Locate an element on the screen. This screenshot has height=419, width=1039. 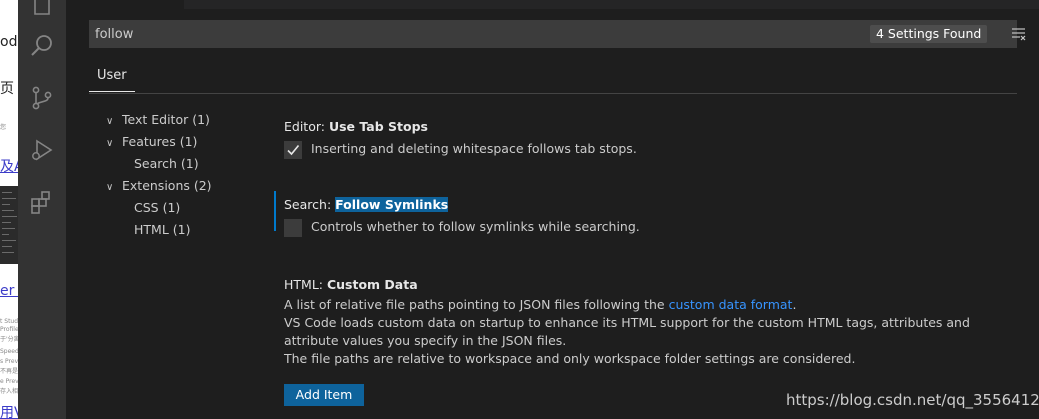
browser-text-fragment: 存入相 is located at coordinates (9, 391).